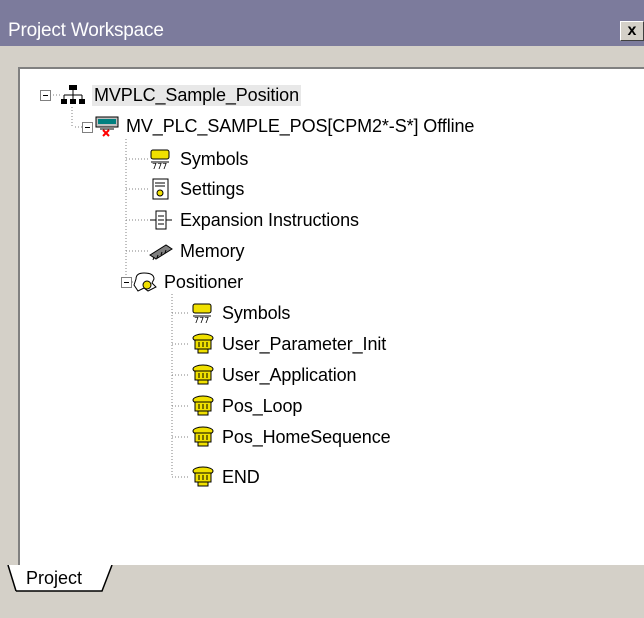  I want to click on tree-item-positioner-symbols: 777 Symbols, so click(240, 313).